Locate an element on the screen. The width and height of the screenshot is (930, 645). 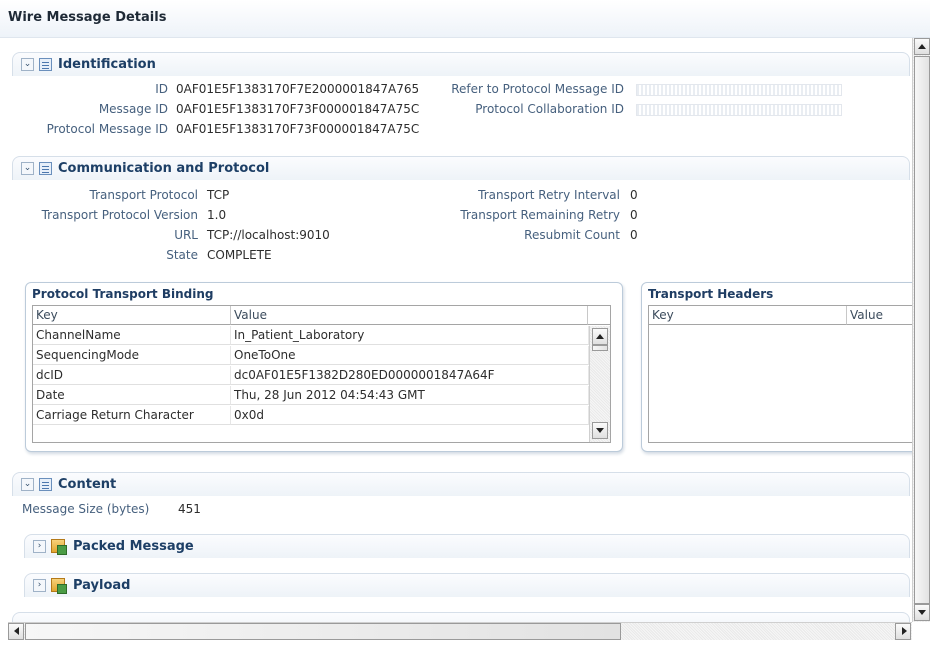
refer-protocol-message-id-label: Refer to Protocol Message ID is located at coordinates (537, 89).